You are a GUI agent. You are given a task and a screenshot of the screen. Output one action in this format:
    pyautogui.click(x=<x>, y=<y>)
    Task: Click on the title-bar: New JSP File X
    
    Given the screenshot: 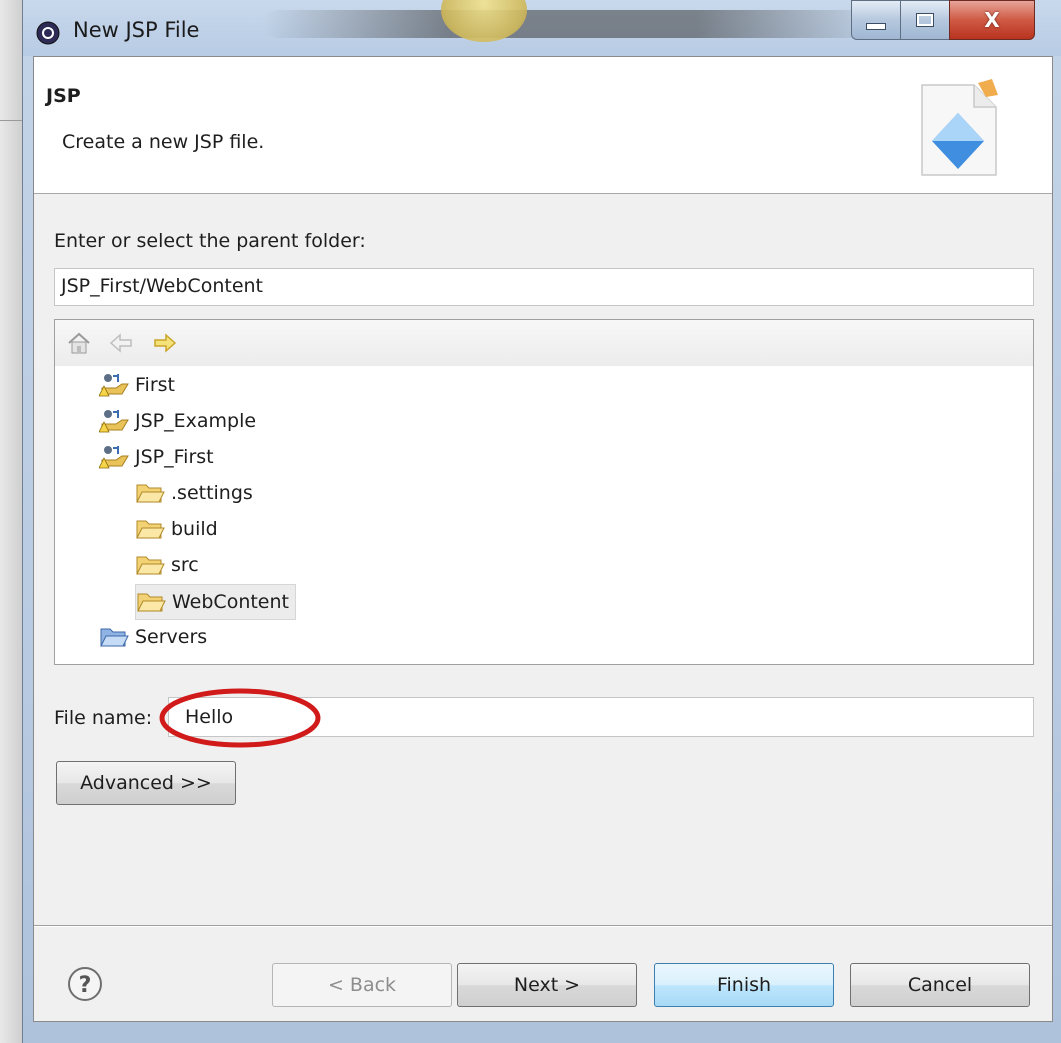 What is the action you would take?
    pyautogui.click(x=542, y=28)
    